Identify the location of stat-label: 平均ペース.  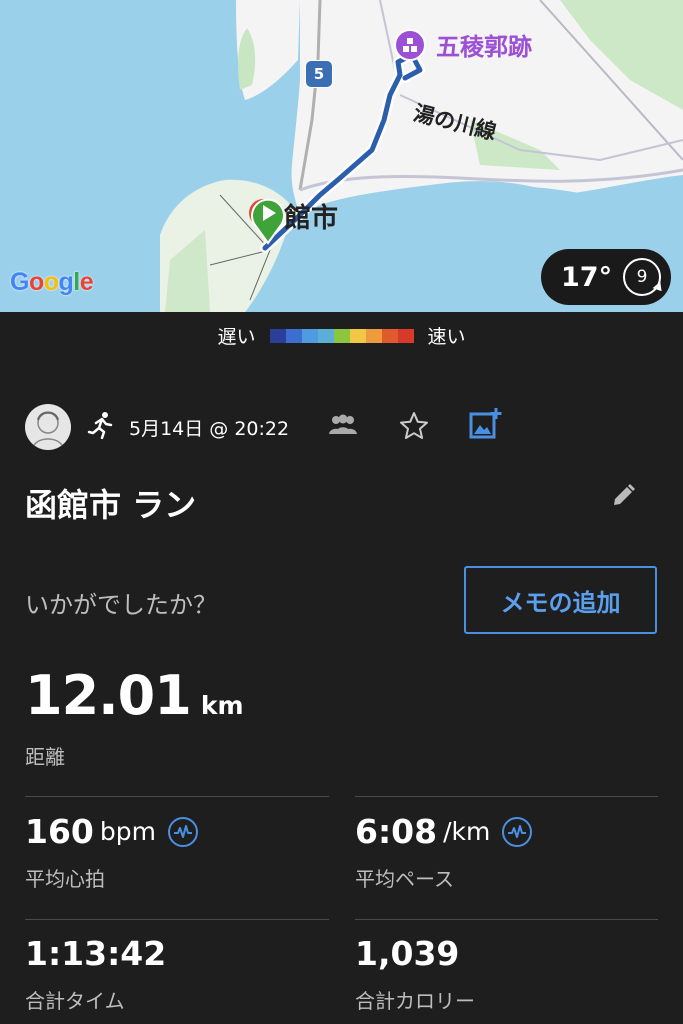
(404, 879).